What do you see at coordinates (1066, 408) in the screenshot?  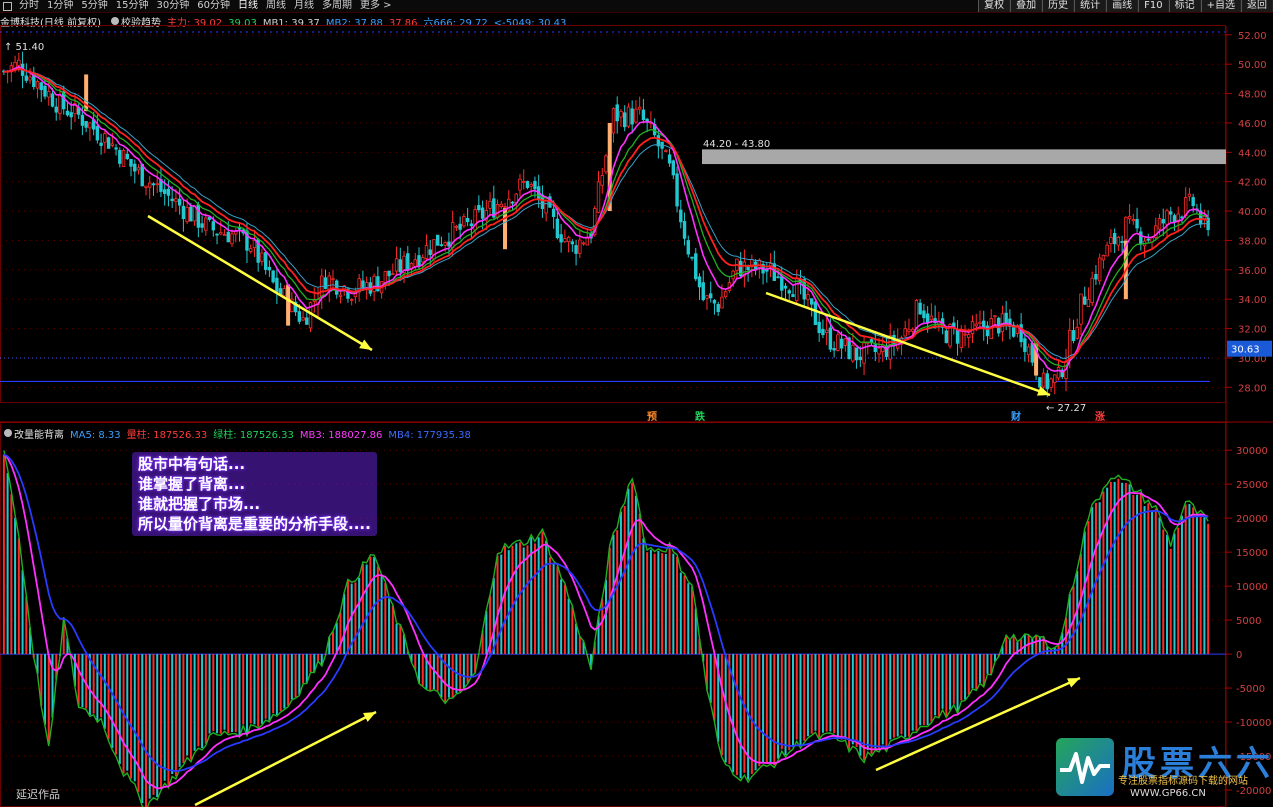 I see `low-price-label: ← 27.27` at bounding box center [1066, 408].